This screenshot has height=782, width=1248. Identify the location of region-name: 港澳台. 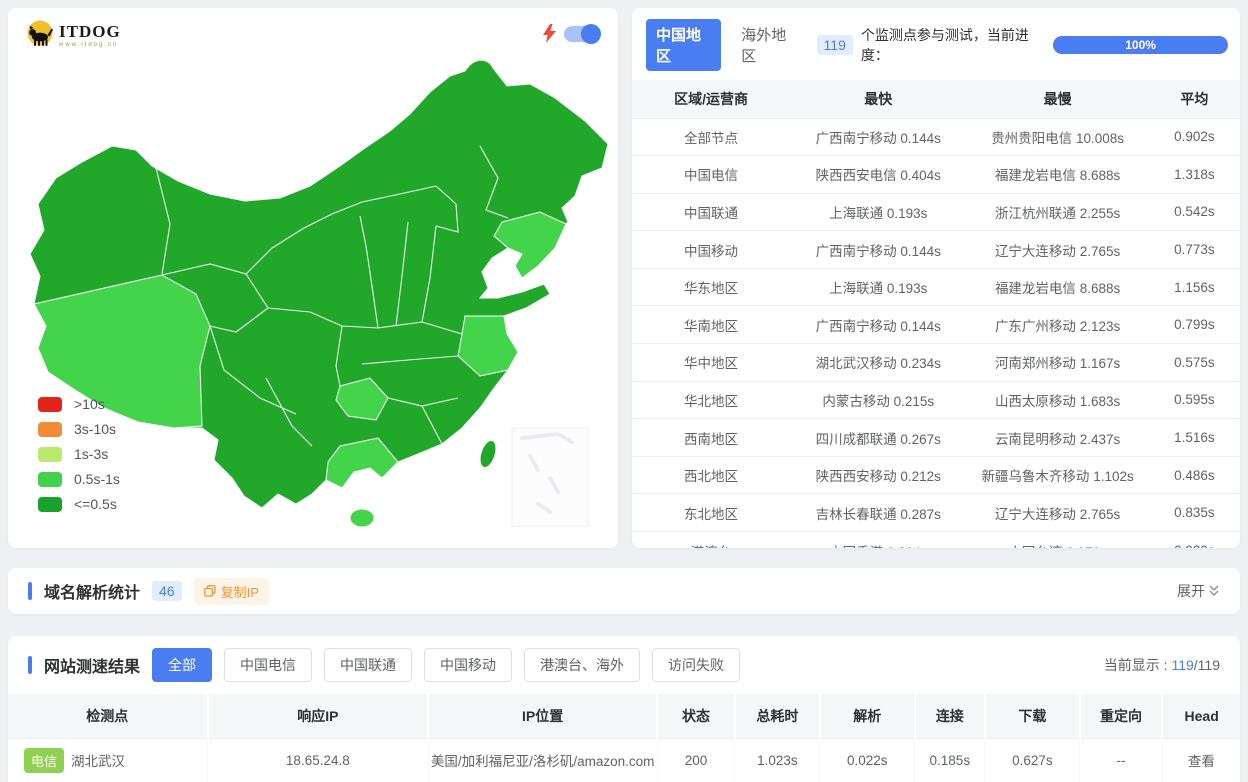
(711, 539).